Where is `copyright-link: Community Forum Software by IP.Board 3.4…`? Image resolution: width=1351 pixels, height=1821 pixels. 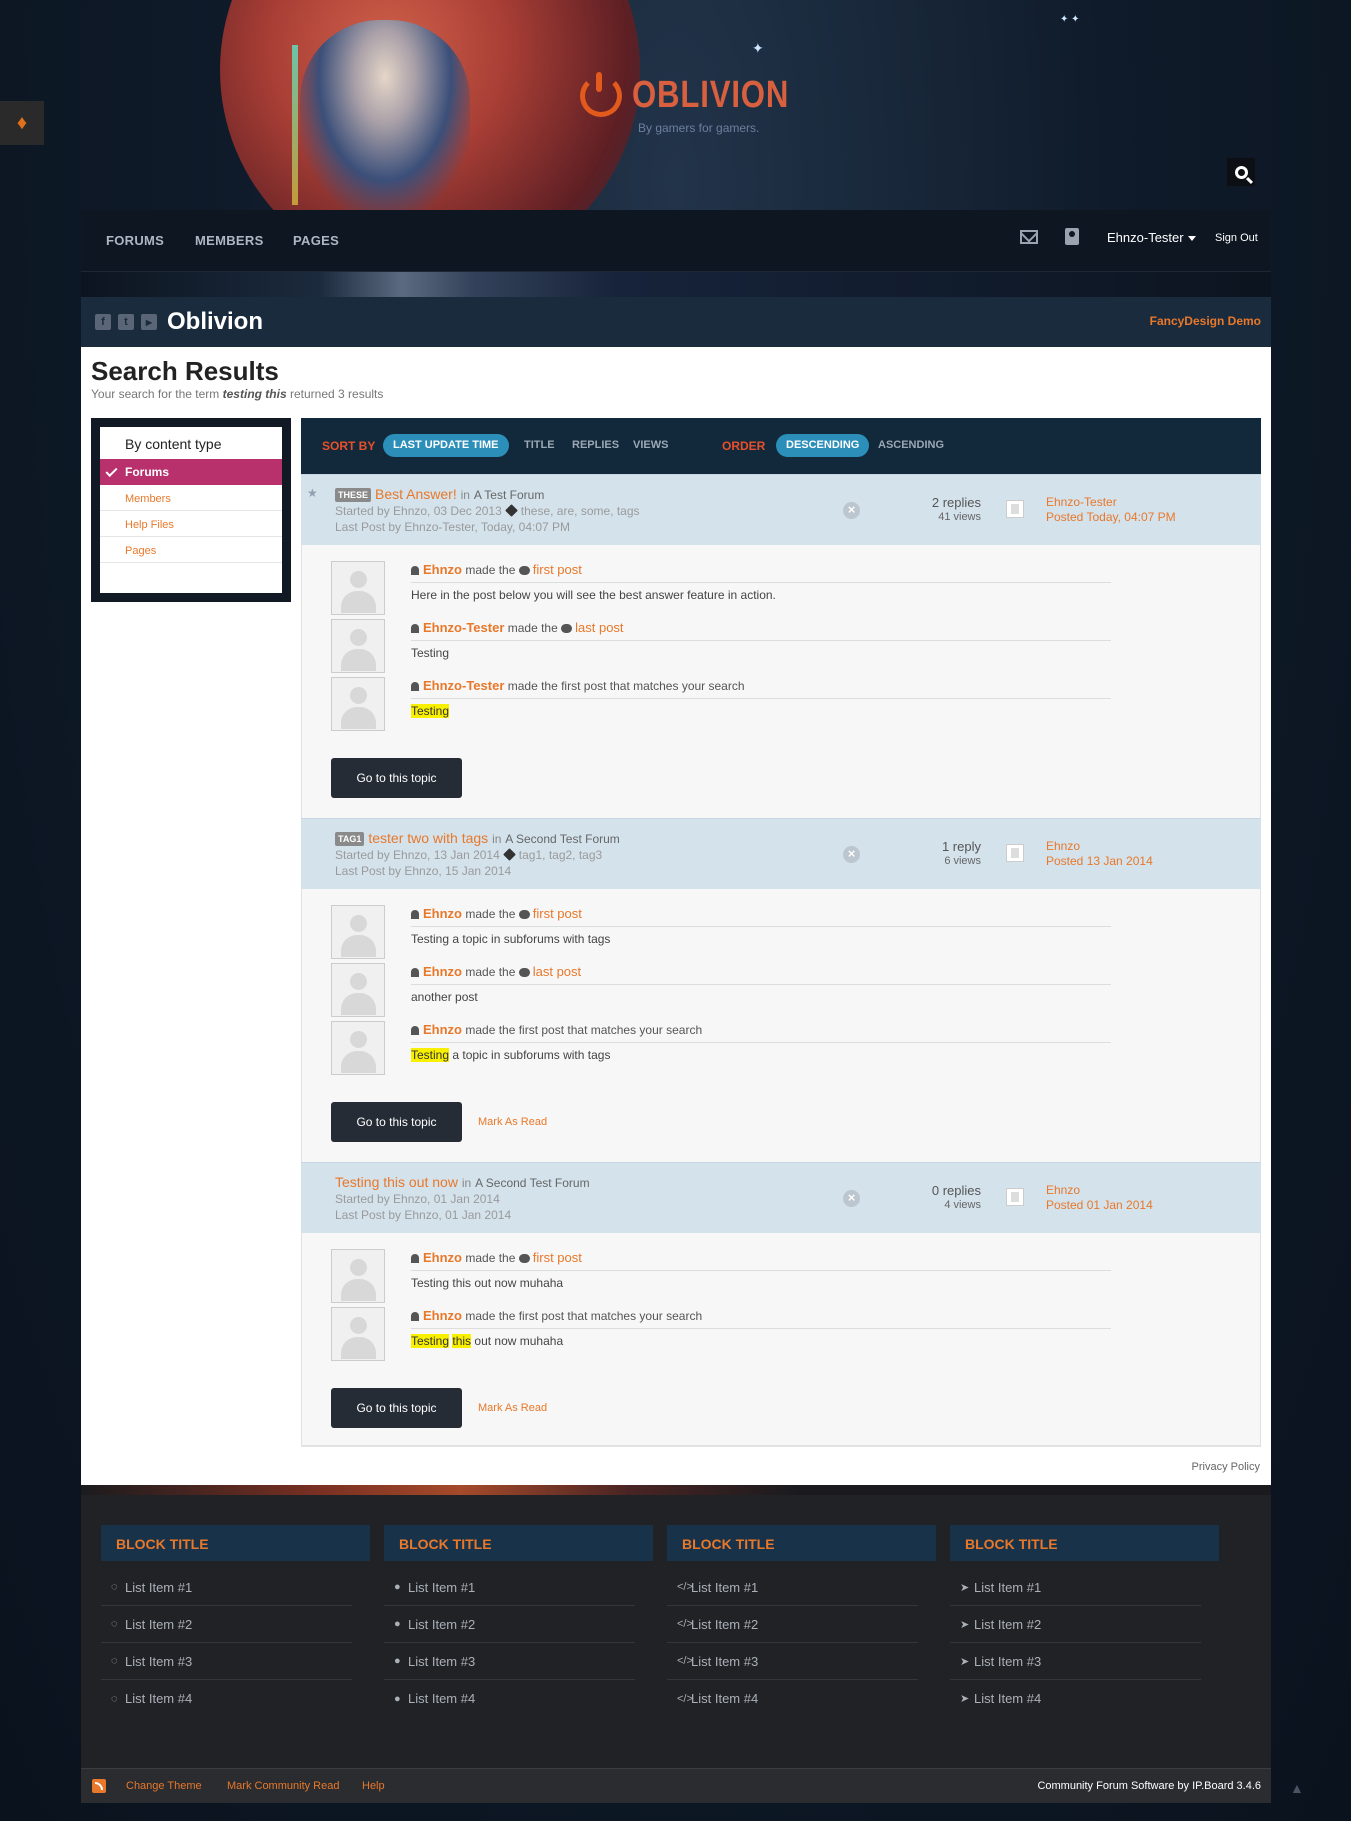
copyright-link: Community Forum Software by IP.Board 3.4… is located at coordinates (1149, 1786).